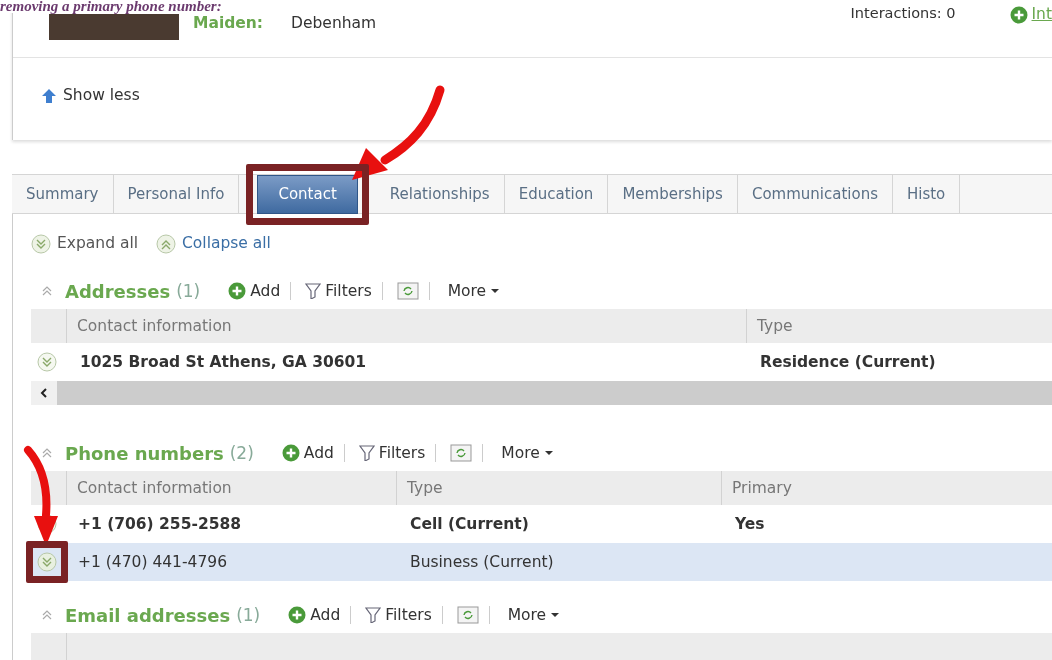 This screenshot has height=660, width=1052. Describe the element at coordinates (903, 13) in the screenshot. I see `interactions-count: Interactions: 0` at that location.